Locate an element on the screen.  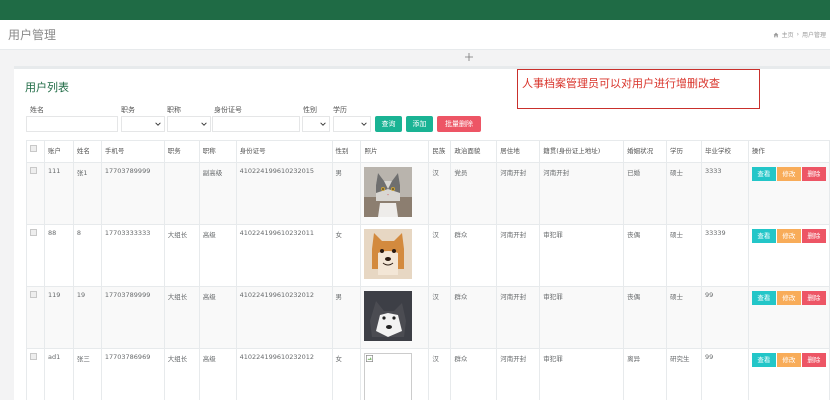
query-button: 查询 is located at coordinates (388, 124).